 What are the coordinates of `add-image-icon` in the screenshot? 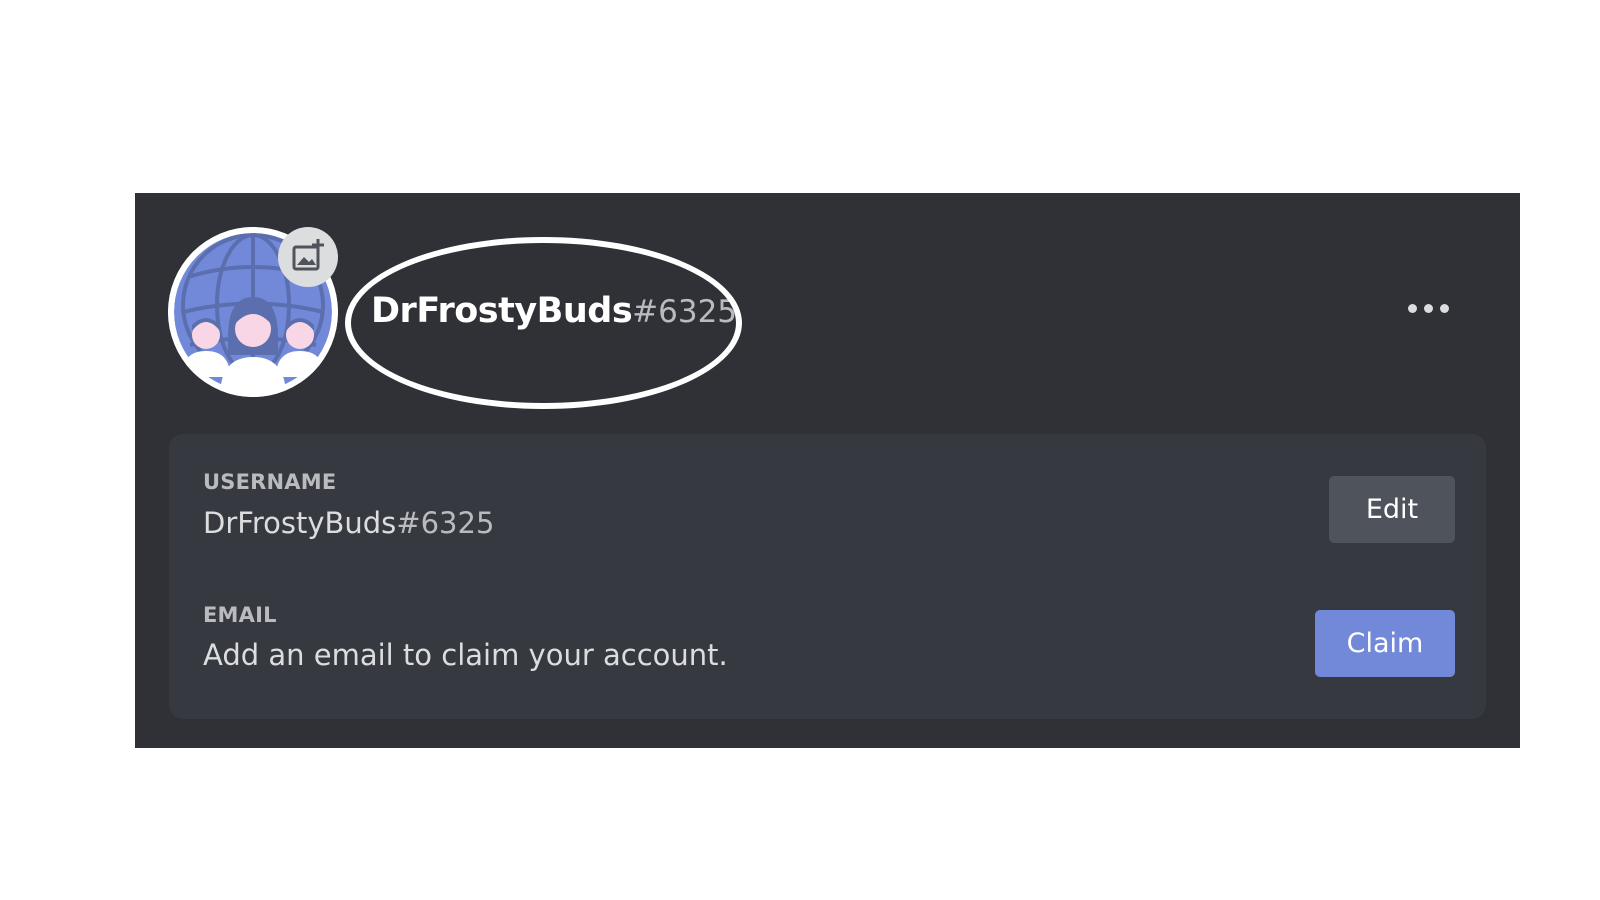 It's located at (308, 255).